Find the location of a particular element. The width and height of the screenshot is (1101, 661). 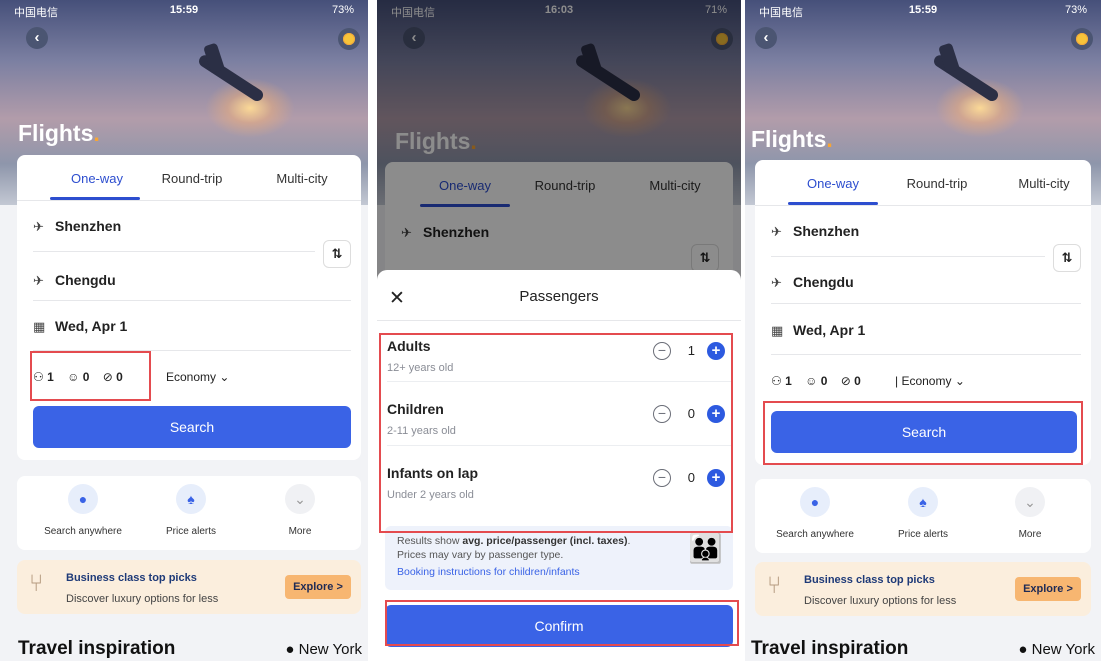

infant-count: 0 is located at coordinates (857, 381).